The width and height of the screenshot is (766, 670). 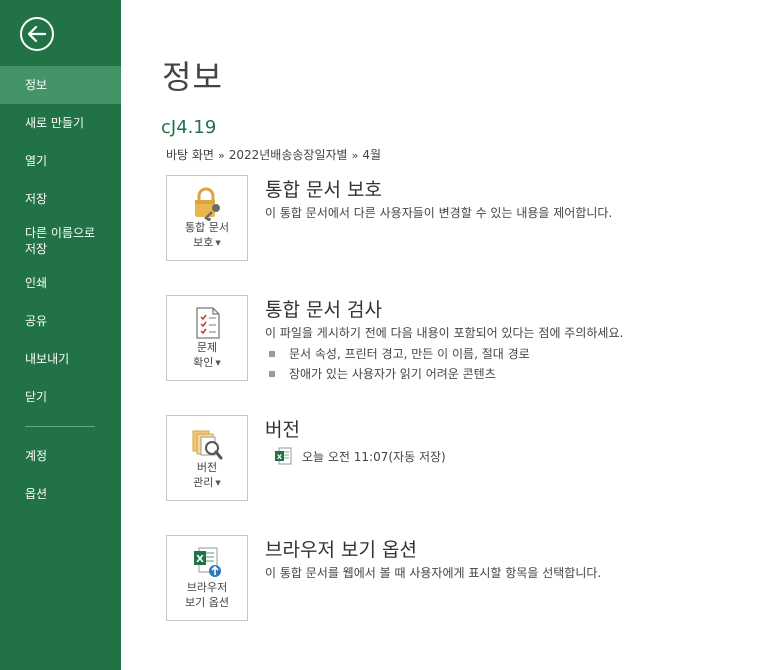 What do you see at coordinates (36, 85) in the screenshot?
I see `nav-item-label: 정보` at bounding box center [36, 85].